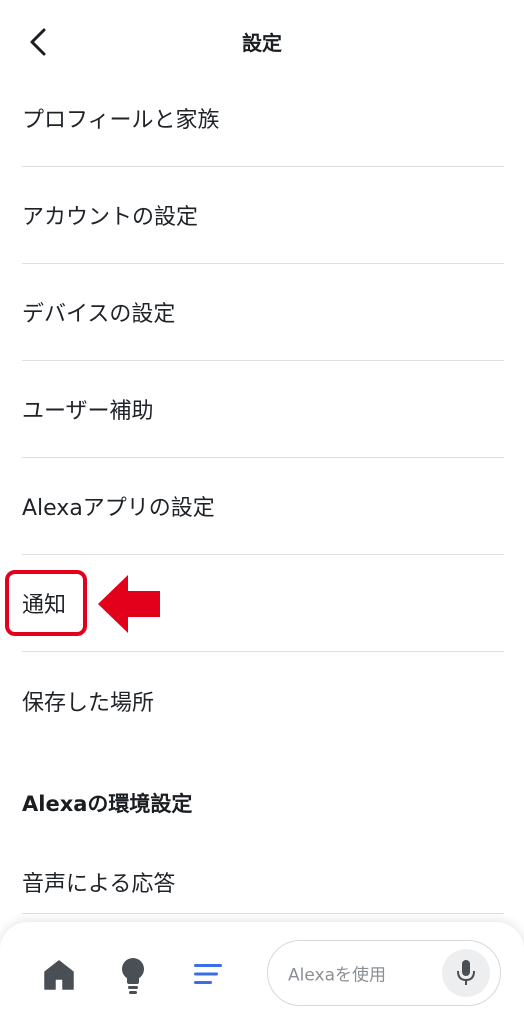  I want to click on alexa-input: Alexaを使用, so click(384, 973).